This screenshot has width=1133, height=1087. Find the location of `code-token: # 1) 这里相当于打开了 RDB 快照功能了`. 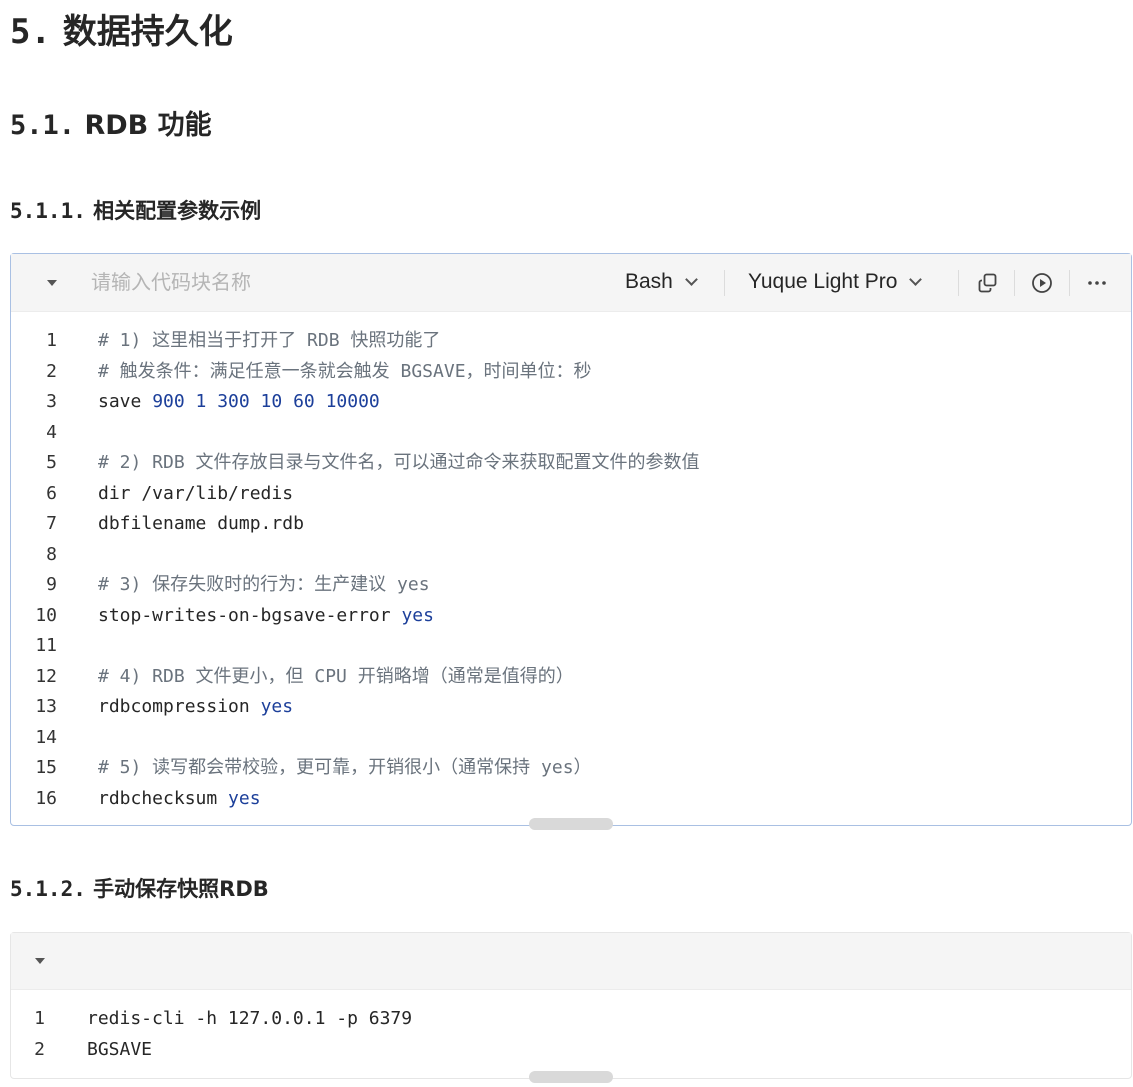

code-token: # 1) 这里相当于打开了 RDB 快照功能了 is located at coordinates (269, 340).